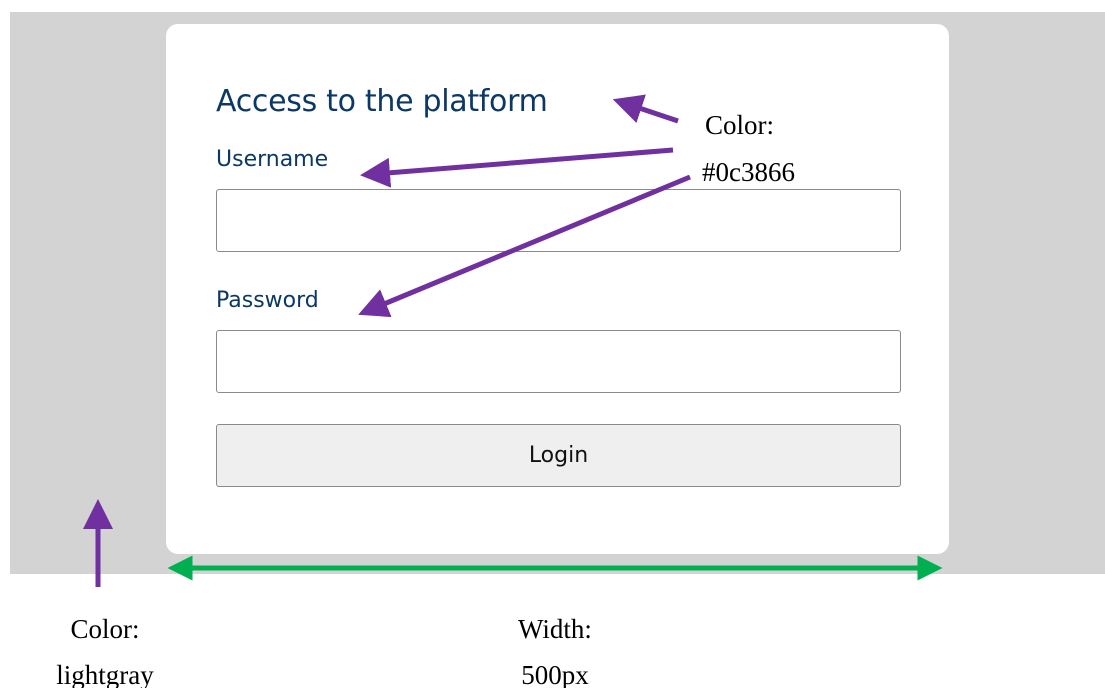  Describe the element at coordinates (558, 220) in the screenshot. I see `username-input` at that location.